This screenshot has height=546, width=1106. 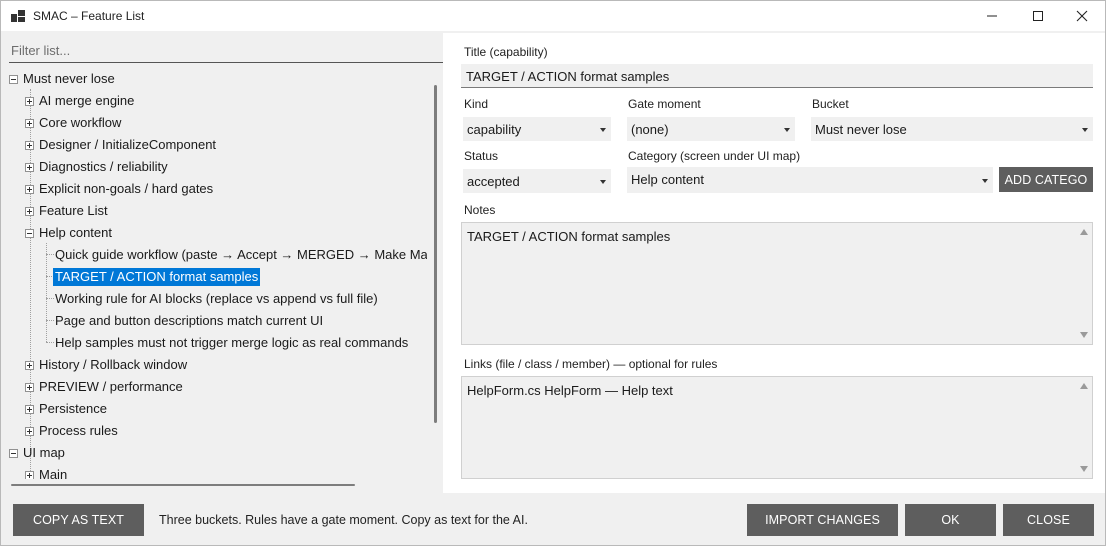 What do you see at coordinates (78, 520) in the screenshot?
I see `copy-as-text-button: COPY AS TEXT` at bounding box center [78, 520].